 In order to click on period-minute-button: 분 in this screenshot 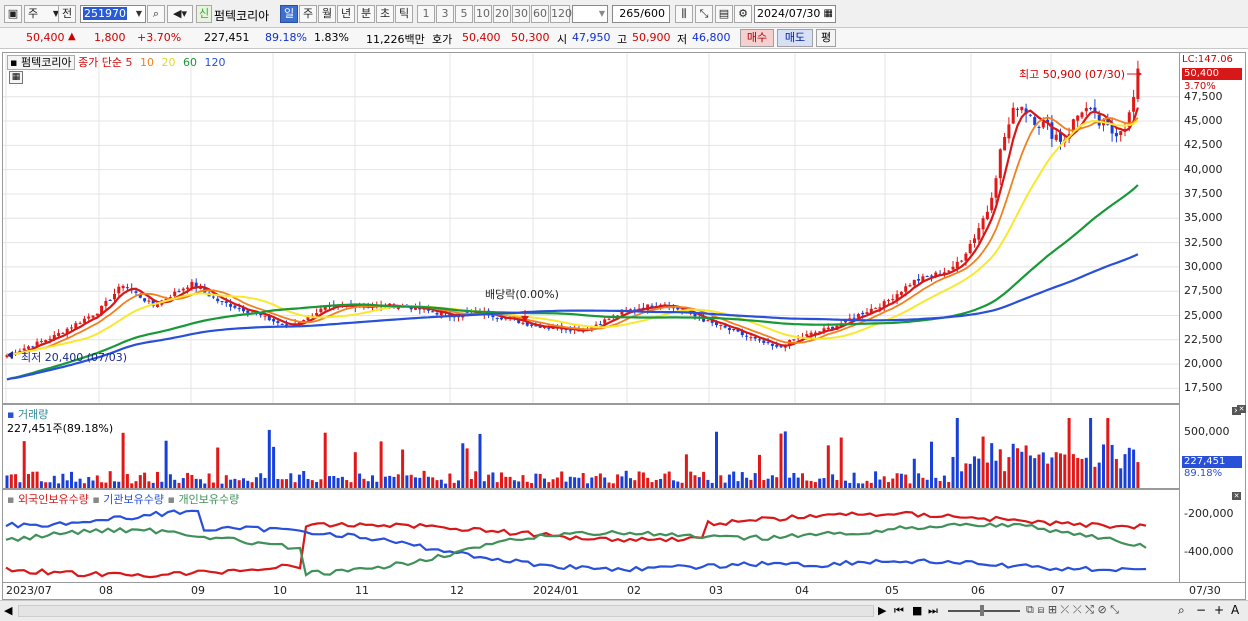, I will do `click(366, 14)`.